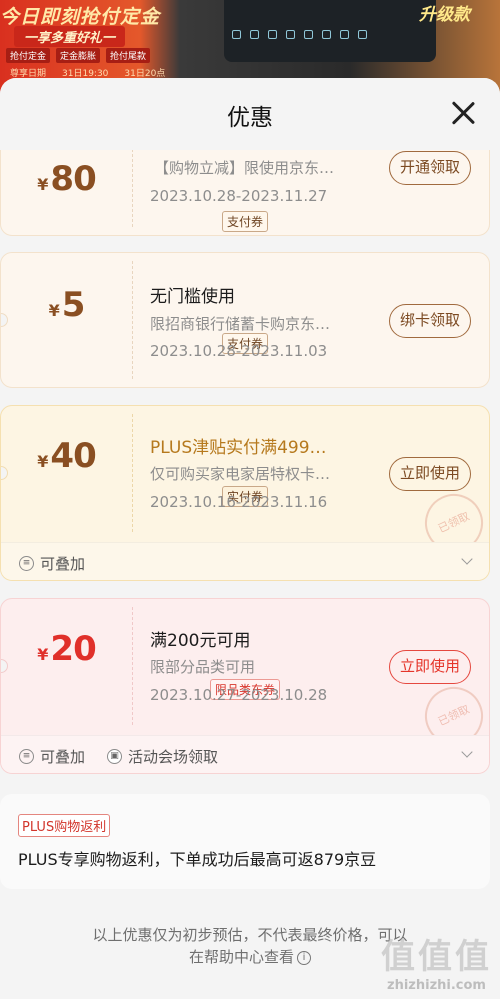 The height and width of the screenshot is (999, 500). I want to click on coupon-value: 40, so click(73, 456).